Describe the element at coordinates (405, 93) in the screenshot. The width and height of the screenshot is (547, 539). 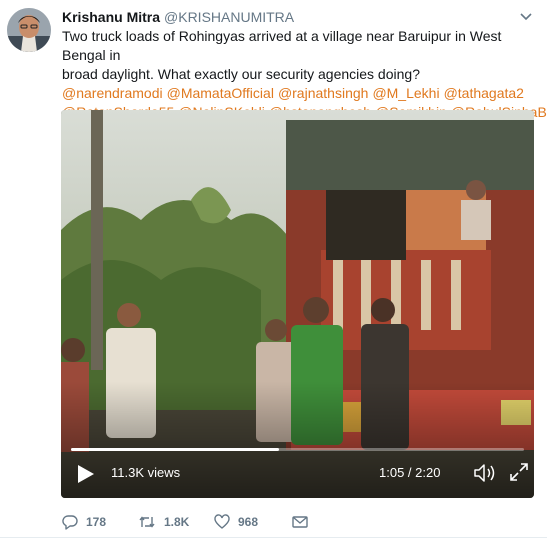
I see `mention-link: @M_Lekhi` at that location.